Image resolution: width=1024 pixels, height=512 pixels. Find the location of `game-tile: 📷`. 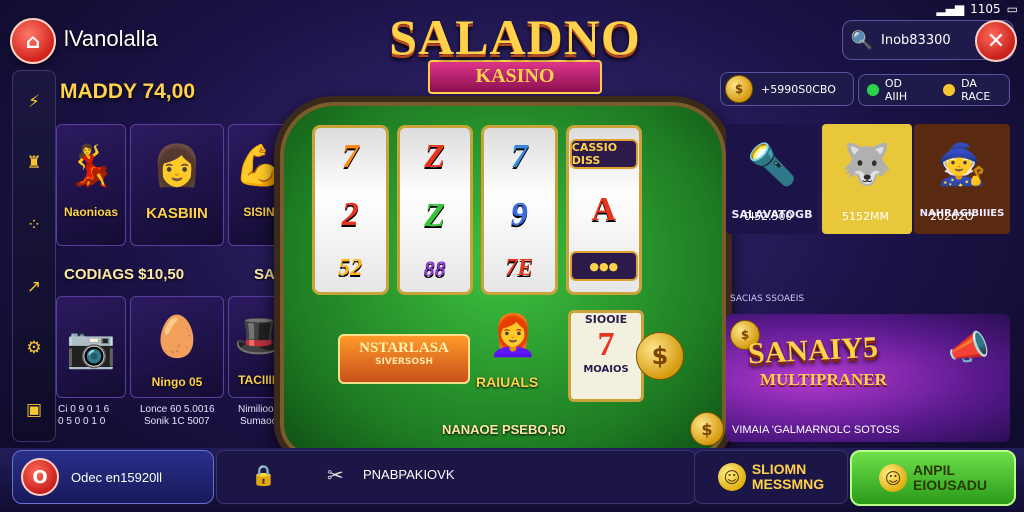

game-tile: 📷 is located at coordinates (91, 347).